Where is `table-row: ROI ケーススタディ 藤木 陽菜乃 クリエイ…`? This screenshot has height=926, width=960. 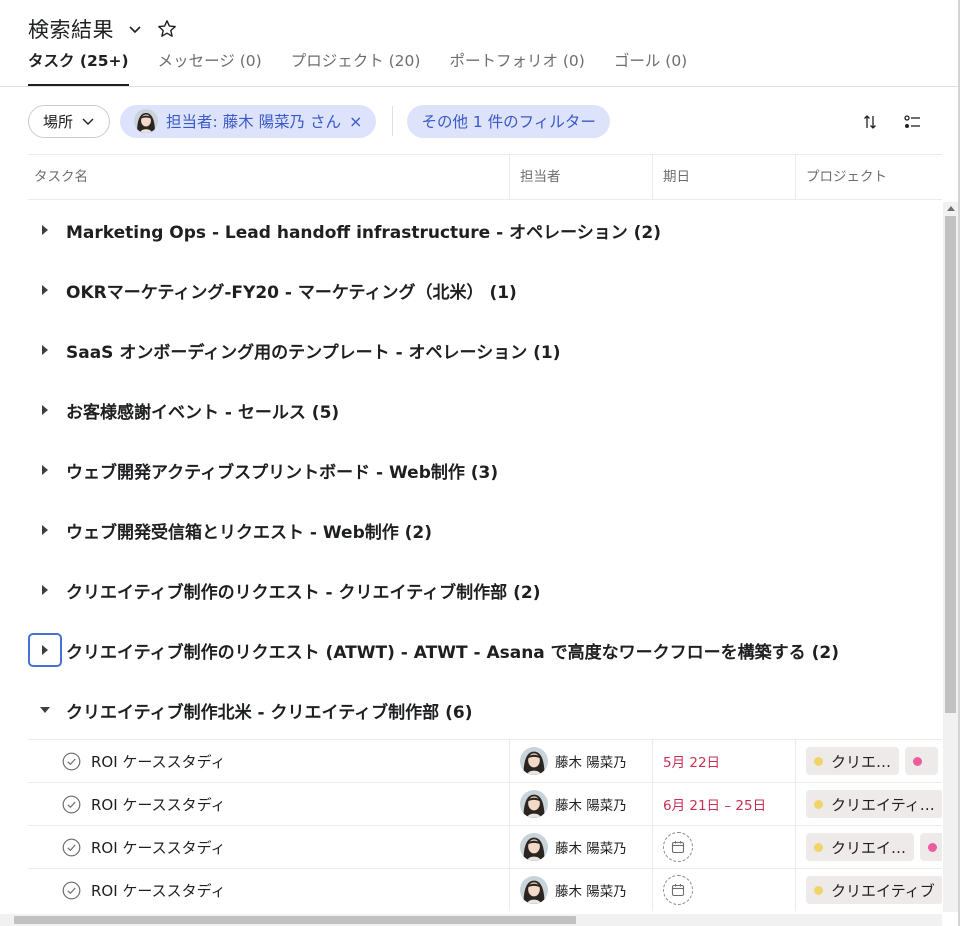 table-row: ROI ケーススタディ 藤木 陽菜乃 クリエイ… is located at coordinates (485, 846).